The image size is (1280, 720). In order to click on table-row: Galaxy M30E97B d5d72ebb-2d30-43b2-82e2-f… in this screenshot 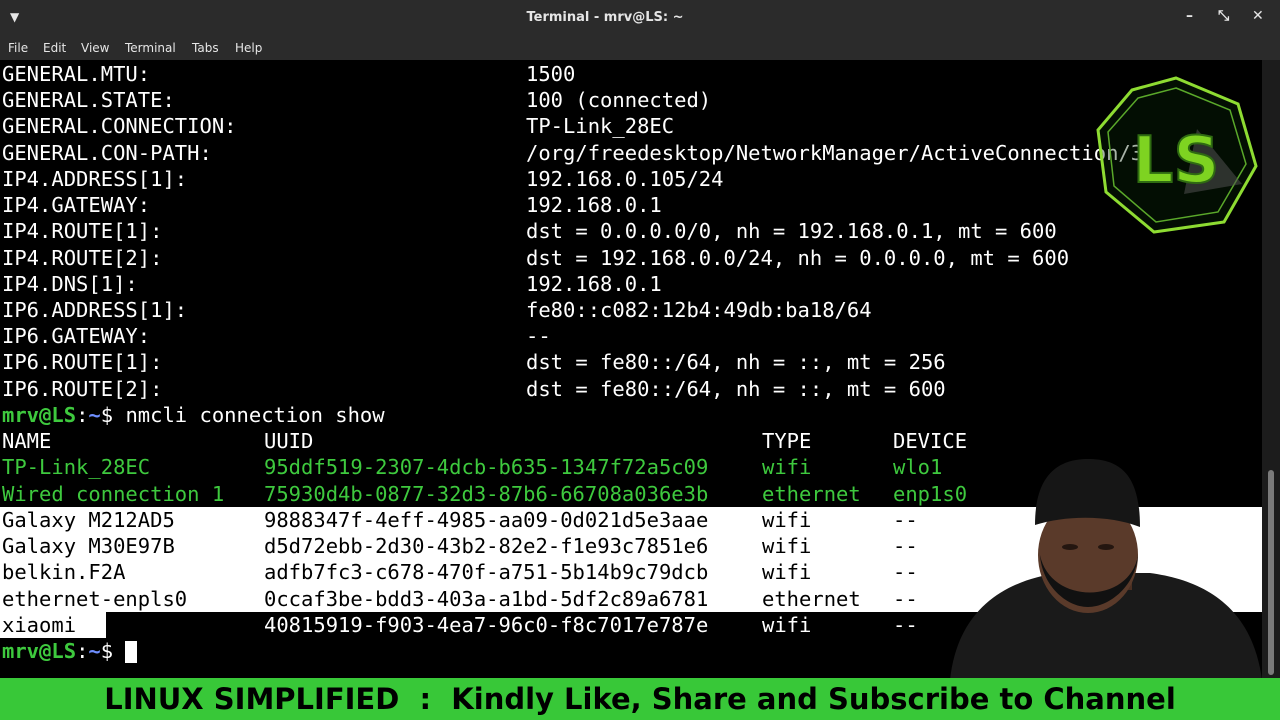, I will do `click(460, 546)`.